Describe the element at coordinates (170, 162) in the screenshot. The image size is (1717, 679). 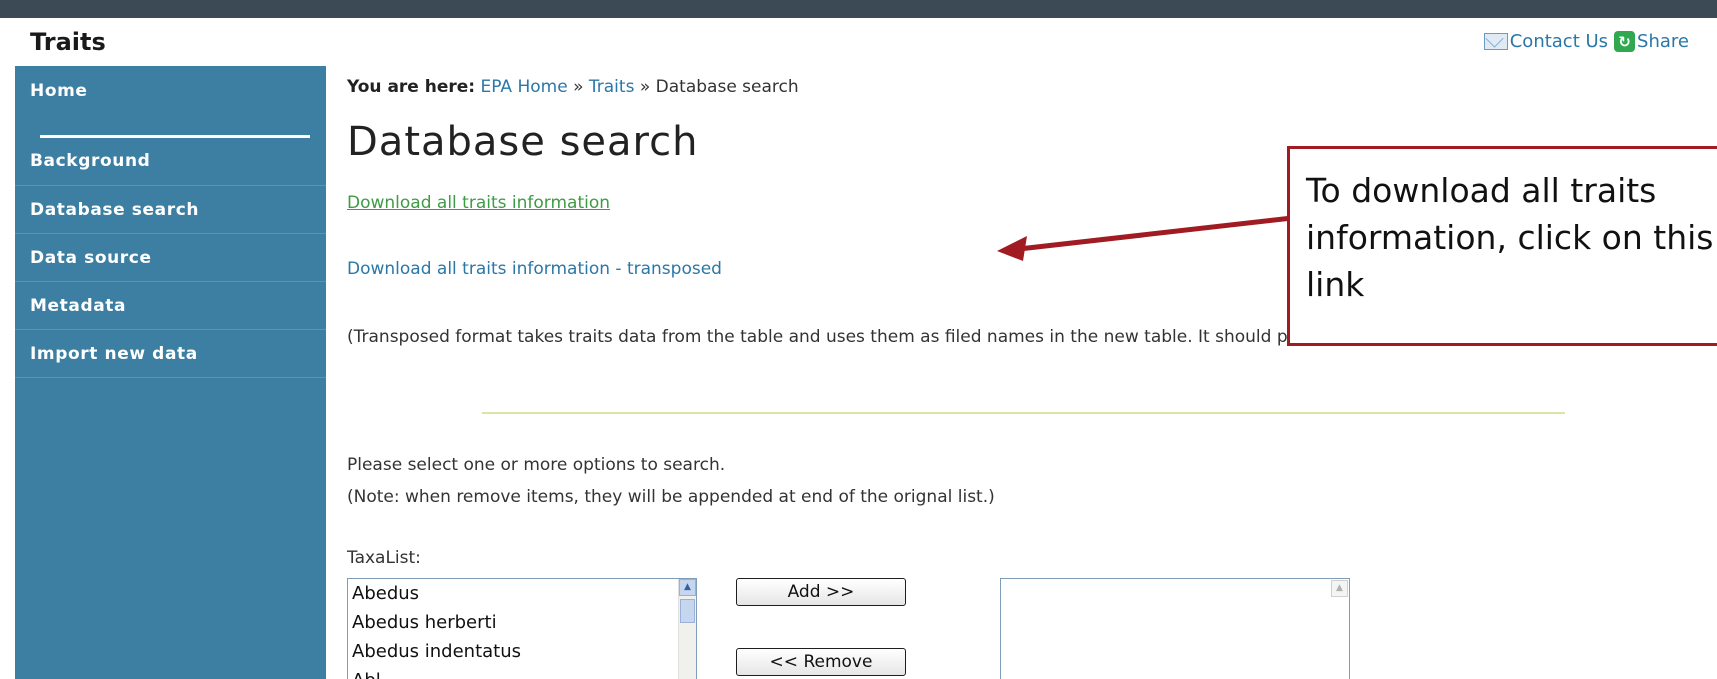
I see `sidebar-item-background: Background` at that location.